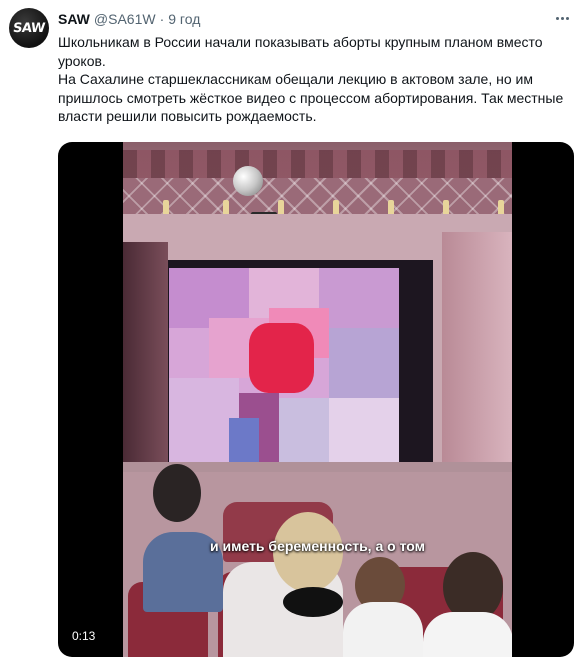 This screenshot has height=661, width=583. What do you see at coordinates (177, 493) in the screenshot?
I see `scene-person-head` at bounding box center [177, 493].